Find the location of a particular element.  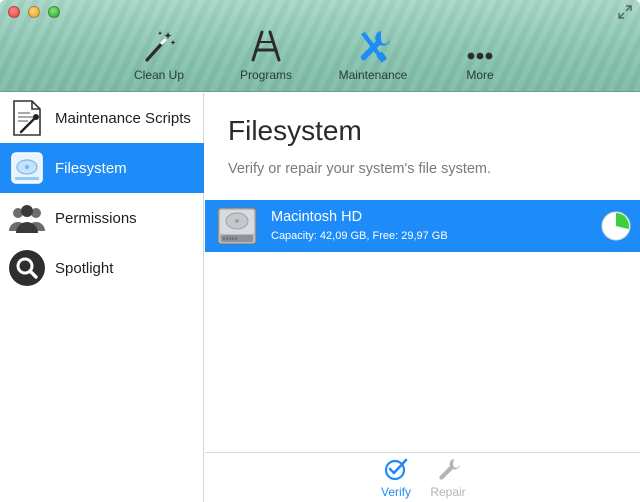

sidebar-item-maintenance-scripts: Maintenance Scripts is located at coordinates (102, 118).